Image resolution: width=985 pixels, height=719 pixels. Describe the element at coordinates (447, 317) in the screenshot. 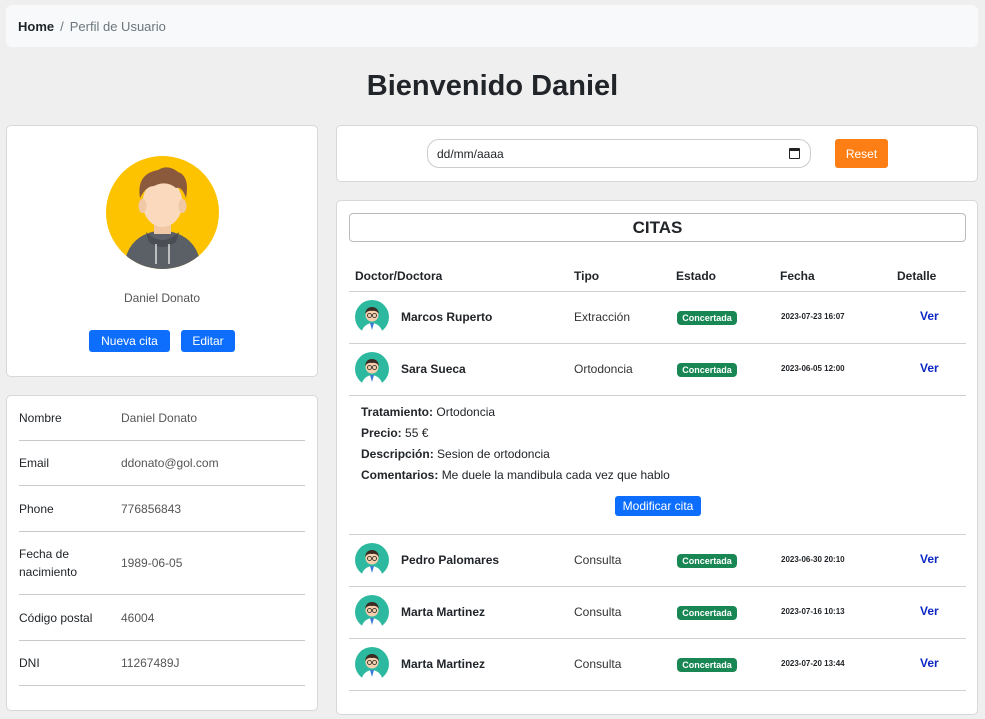

I see `doctor-name: Marcos Ruperto` at that location.